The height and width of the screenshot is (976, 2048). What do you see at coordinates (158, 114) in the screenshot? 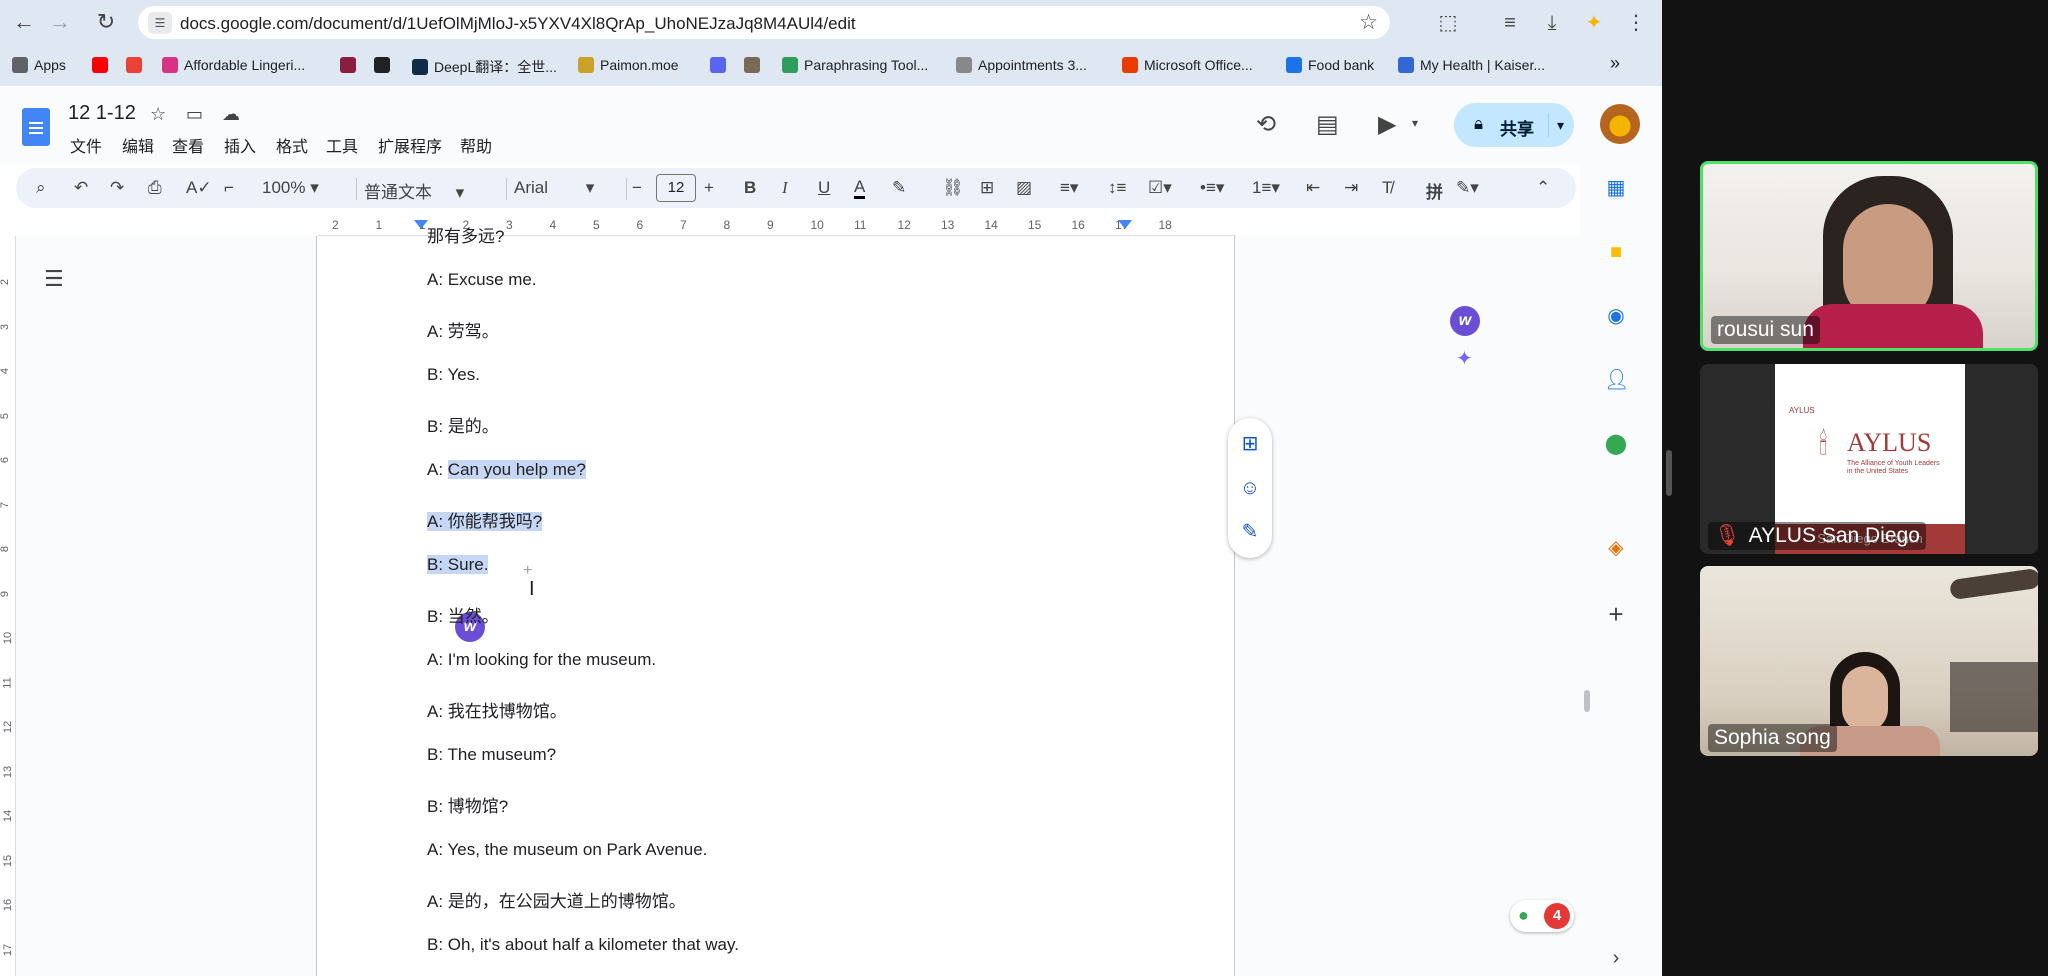
I see `star-icon: ☆` at bounding box center [158, 114].